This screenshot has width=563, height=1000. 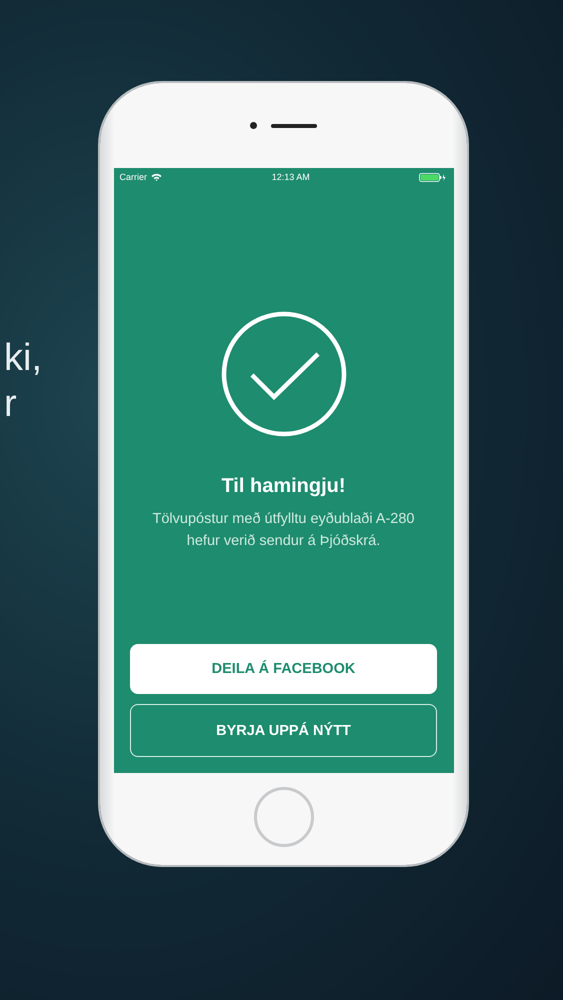 What do you see at coordinates (291, 177) in the screenshot?
I see `clock-label: 12:13 AM` at bounding box center [291, 177].